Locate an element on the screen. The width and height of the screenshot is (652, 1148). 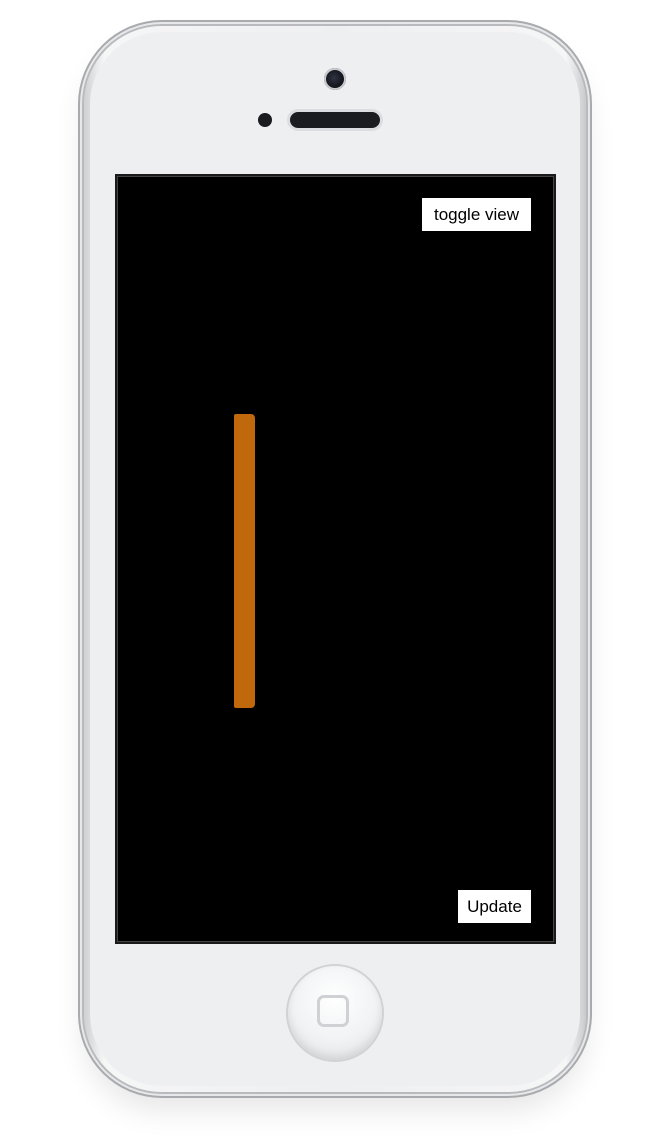
proximity-sensor-icon is located at coordinates (265, 120).